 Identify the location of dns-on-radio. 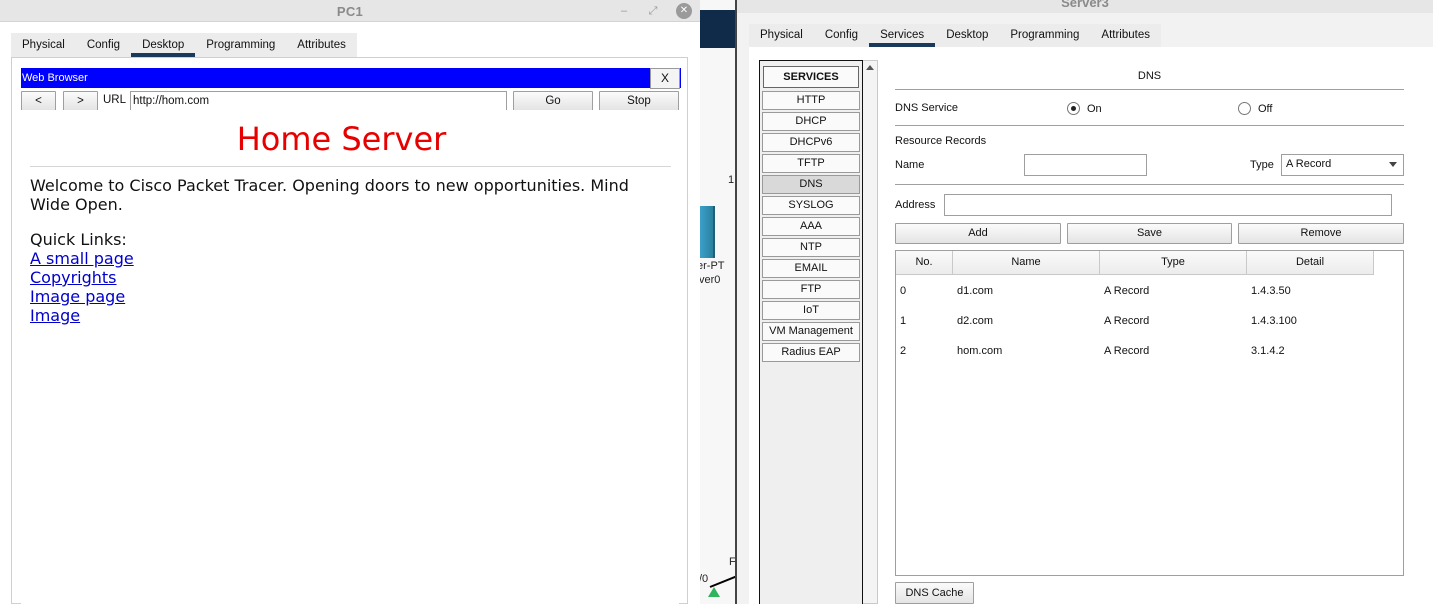
(1073, 108).